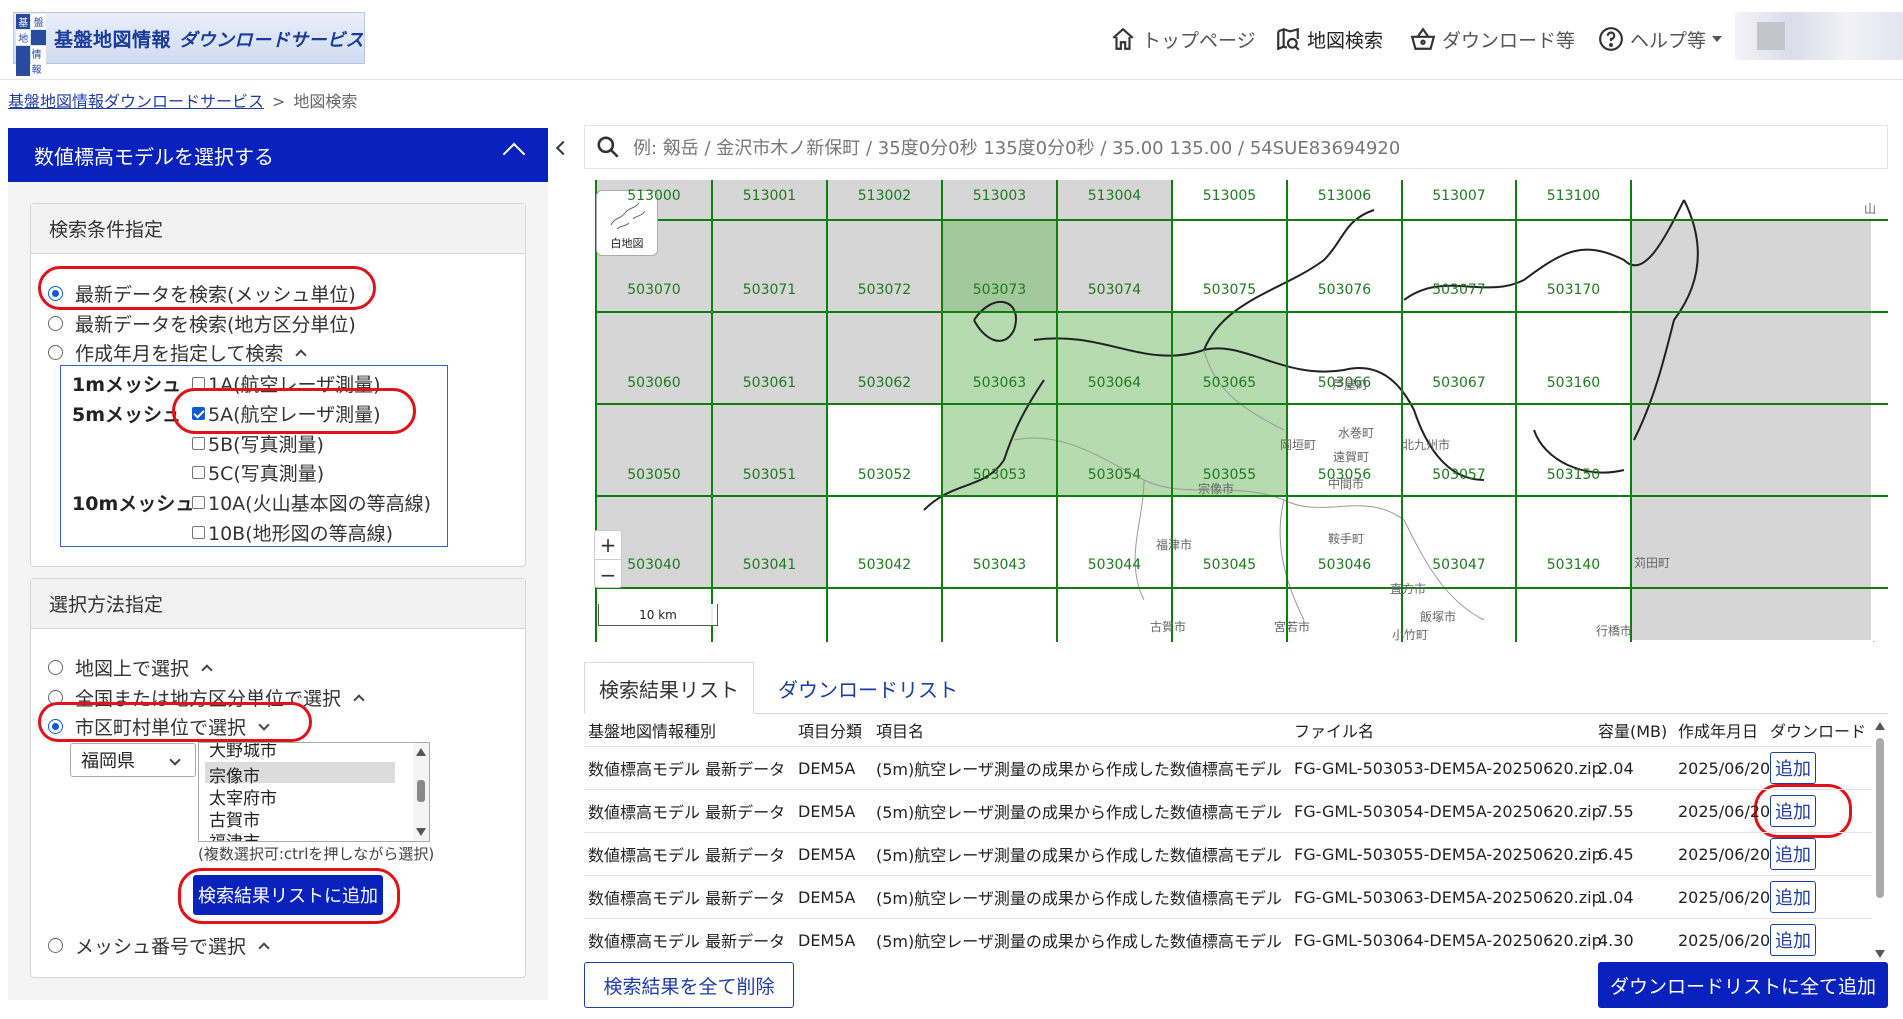  What do you see at coordinates (1229, 383) in the screenshot?
I see `mesh-code-label: 503065` at bounding box center [1229, 383].